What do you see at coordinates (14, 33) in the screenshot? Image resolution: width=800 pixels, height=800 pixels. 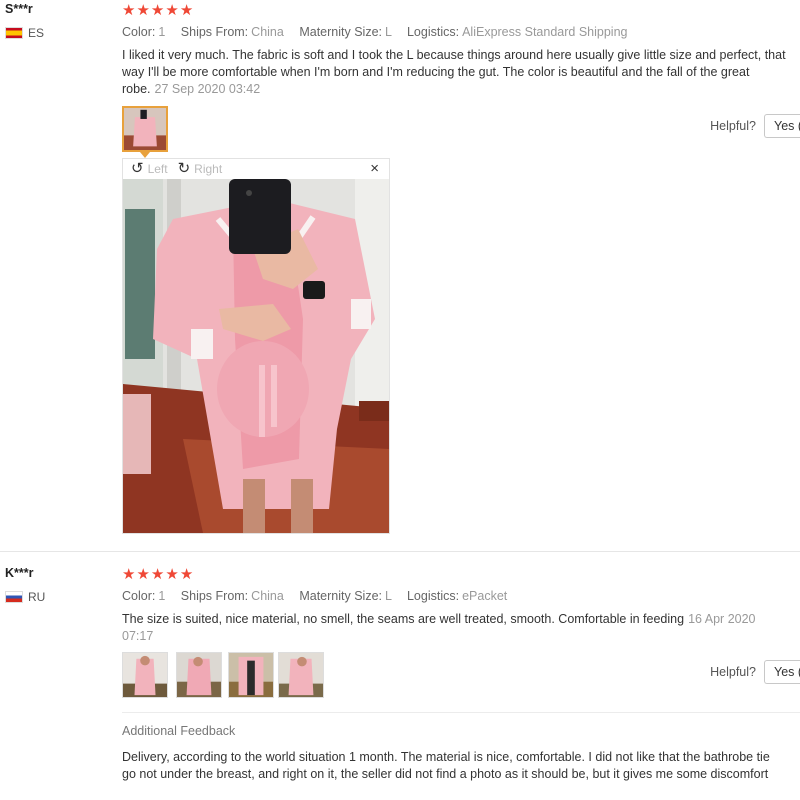 I see `spain-flag-icon` at bounding box center [14, 33].